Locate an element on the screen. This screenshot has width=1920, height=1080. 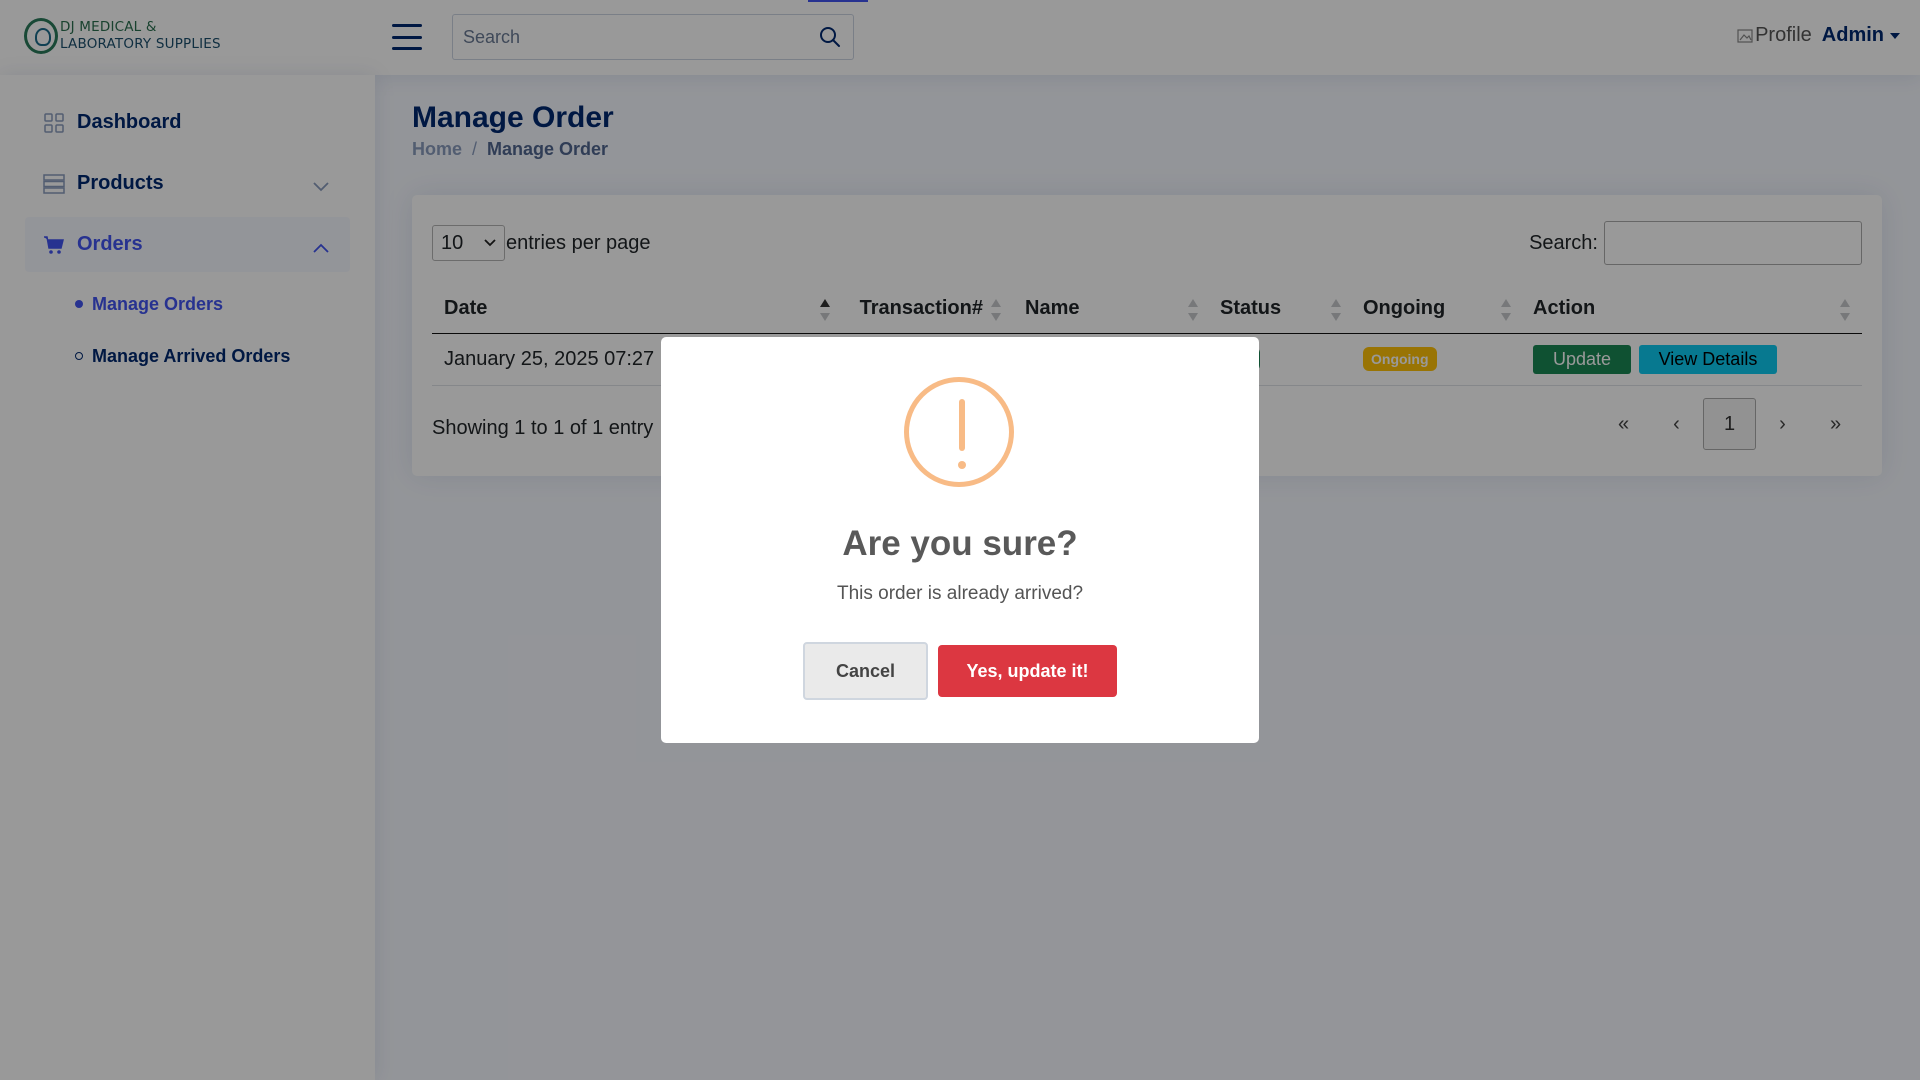
cancel-button: Cancel is located at coordinates (865, 671).